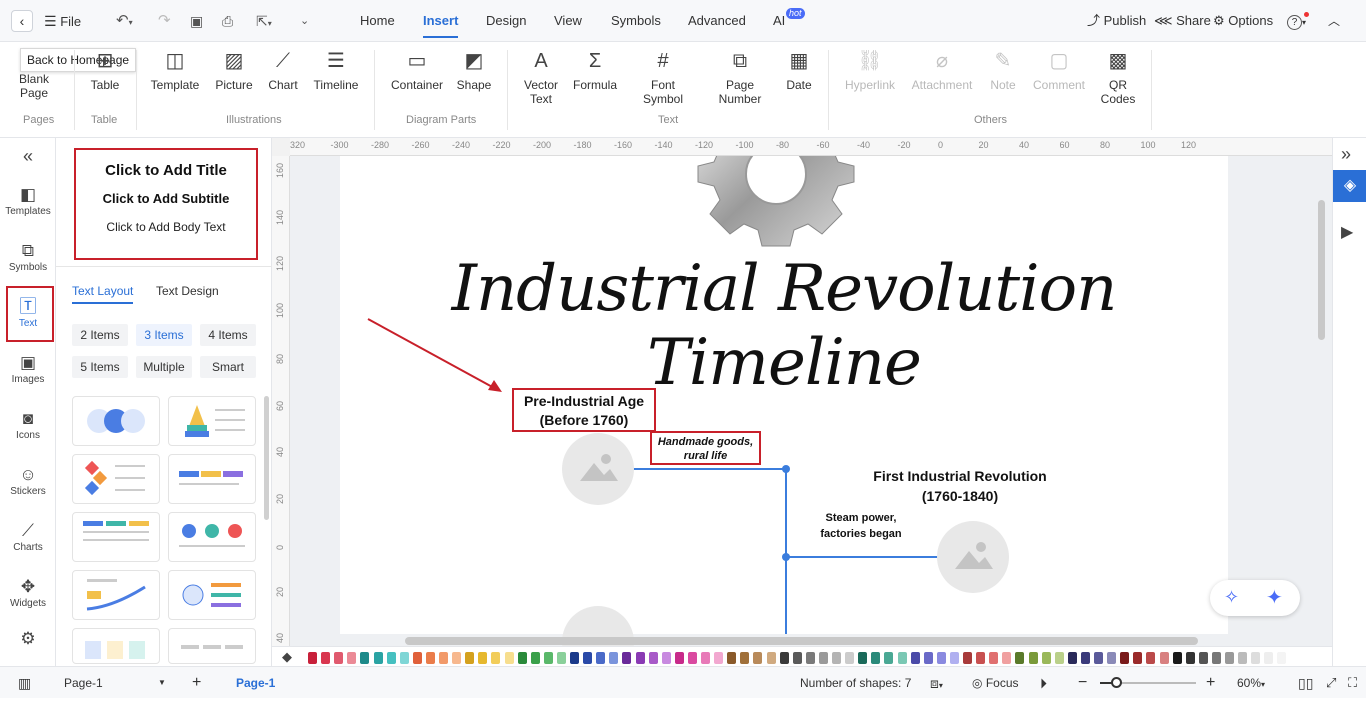  Describe the element at coordinates (541, 77) in the screenshot. I see `vector-text-button: A Vector Text` at that location.